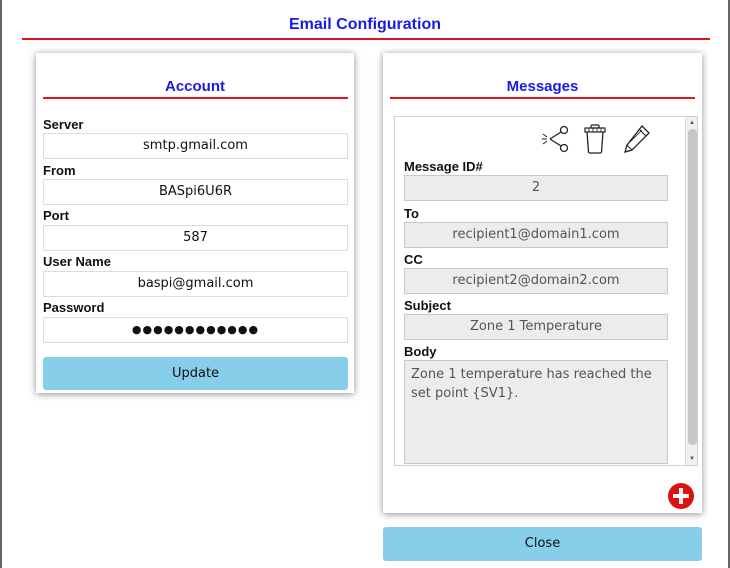 The image size is (730, 568). I want to click on scroll-thumb, so click(692, 287).